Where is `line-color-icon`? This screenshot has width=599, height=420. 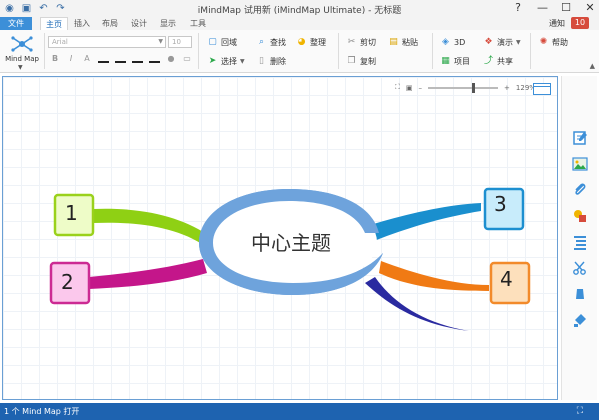
line-color-icon is located at coordinates (137, 59).